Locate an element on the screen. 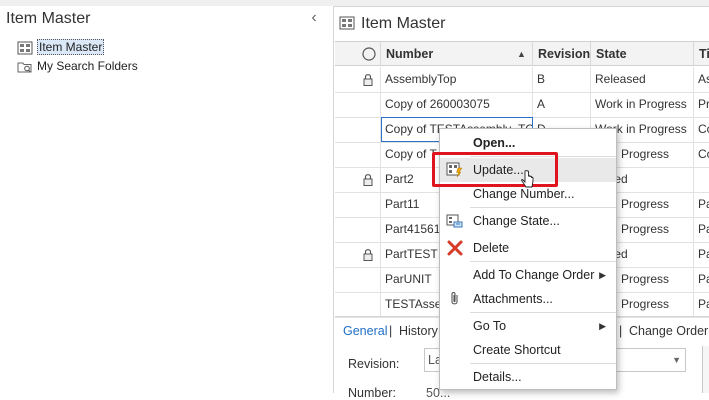 This screenshot has width=709, height=400. revision-label: Revision: is located at coordinates (374, 364).